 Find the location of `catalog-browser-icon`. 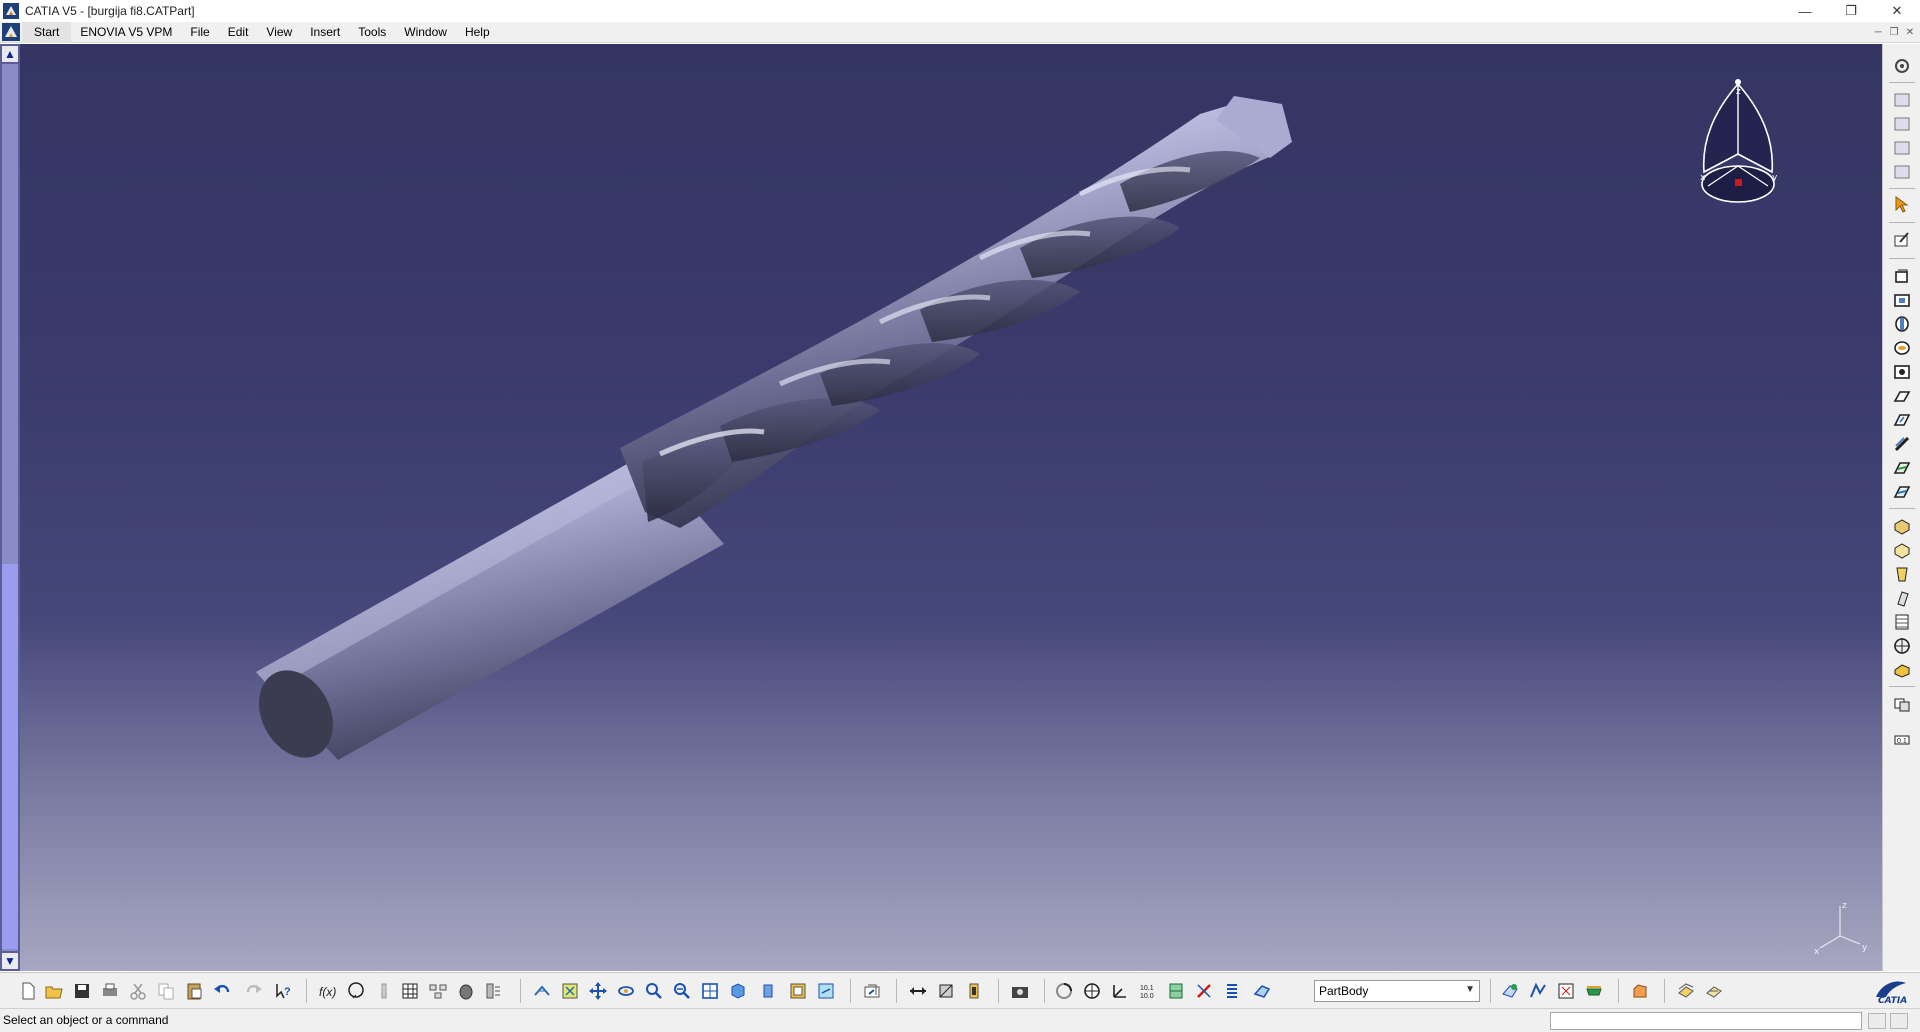

catalog-browser-icon is located at coordinates (438, 991).